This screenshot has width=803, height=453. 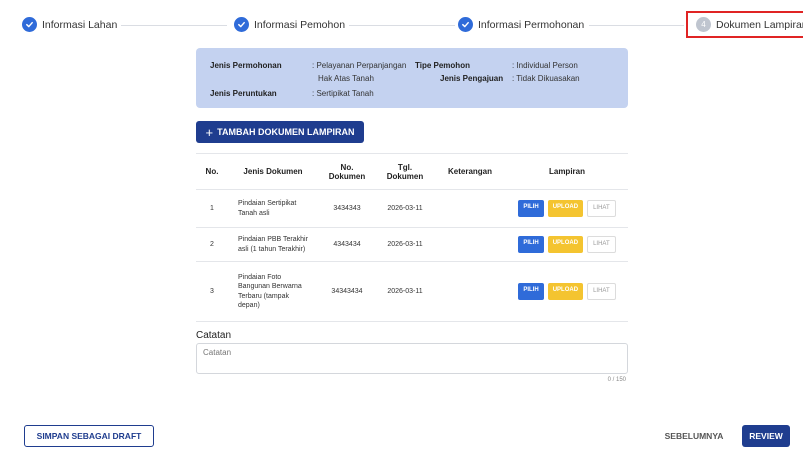 I want to click on tipe-pemohon-value: : Individual Person, so click(x=545, y=65).